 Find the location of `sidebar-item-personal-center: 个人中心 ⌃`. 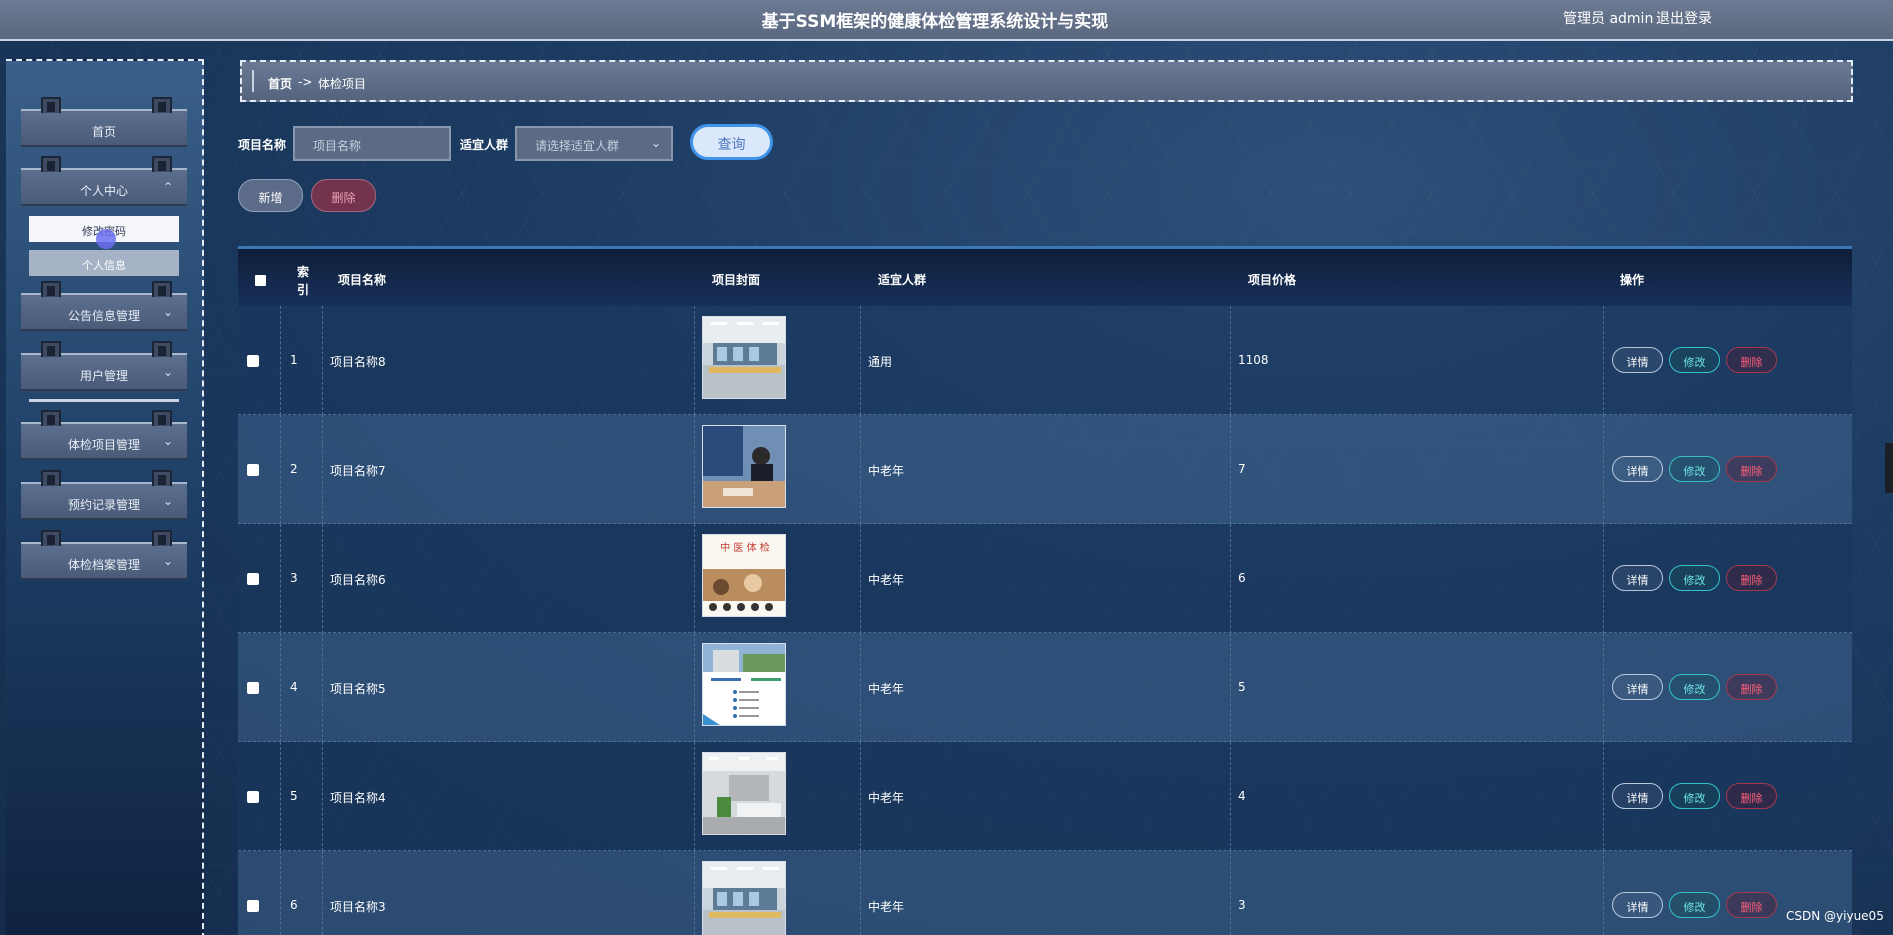

sidebar-item-personal-center: 个人中心 ⌃ is located at coordinates (104, 181).